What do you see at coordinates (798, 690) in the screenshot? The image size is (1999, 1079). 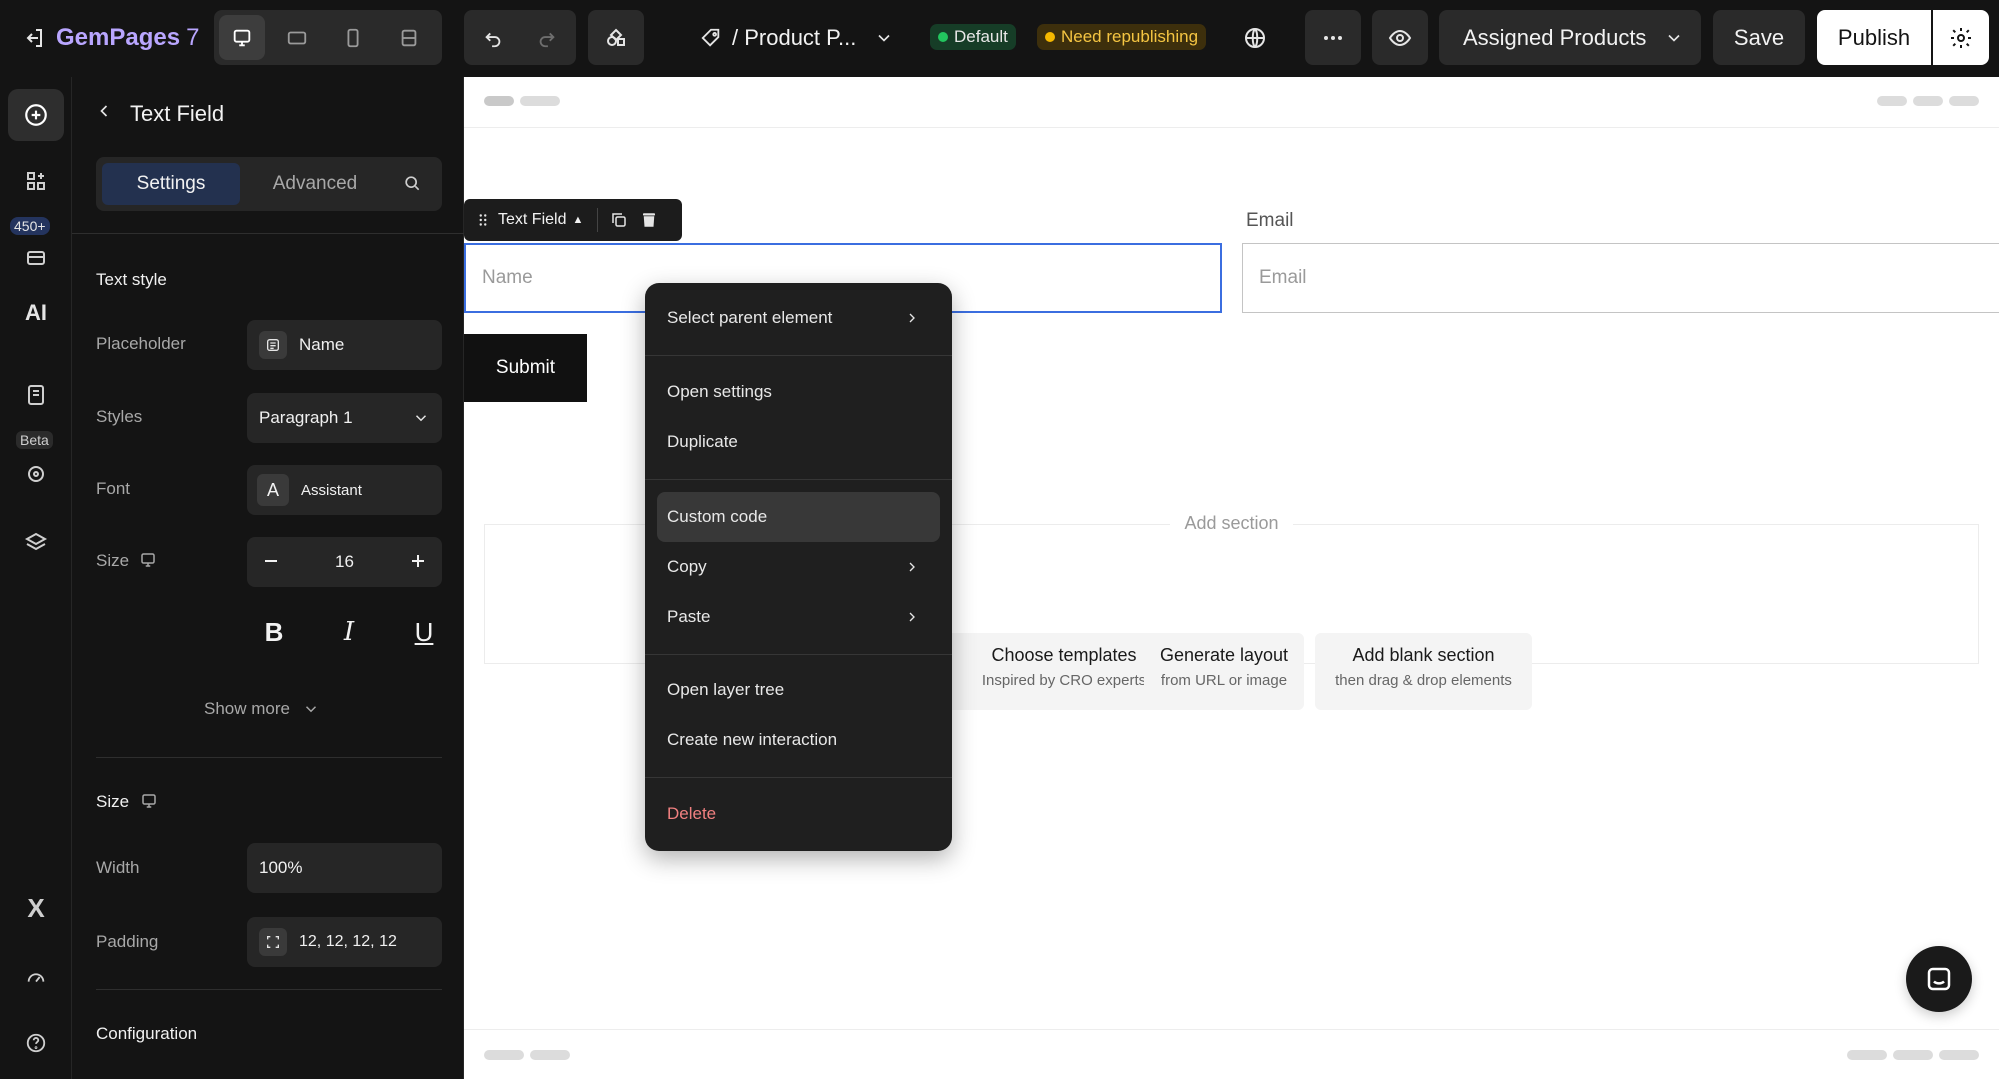 I see `menu-item-open-layer-tree: Open layer tree` at bounding box center [798, 690].